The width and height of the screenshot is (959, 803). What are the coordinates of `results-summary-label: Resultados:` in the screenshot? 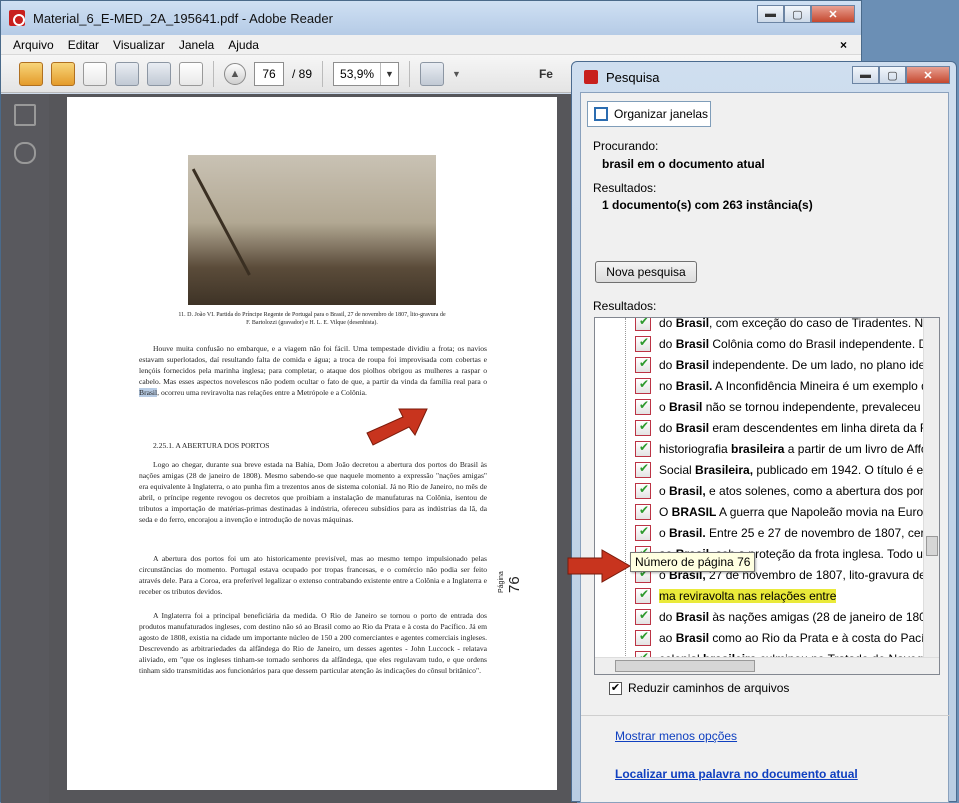 It's located at (625, 188).